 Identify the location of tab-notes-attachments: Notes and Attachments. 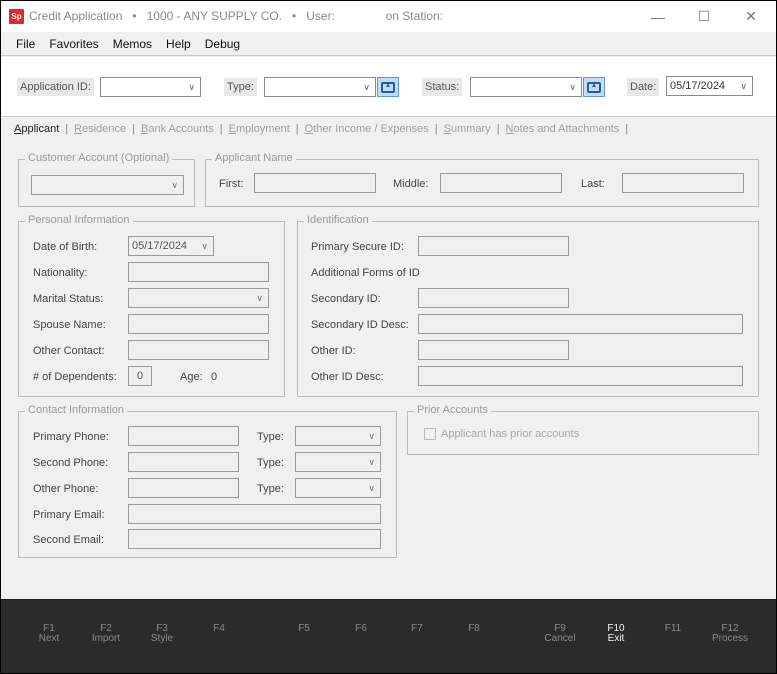
(563, 129).